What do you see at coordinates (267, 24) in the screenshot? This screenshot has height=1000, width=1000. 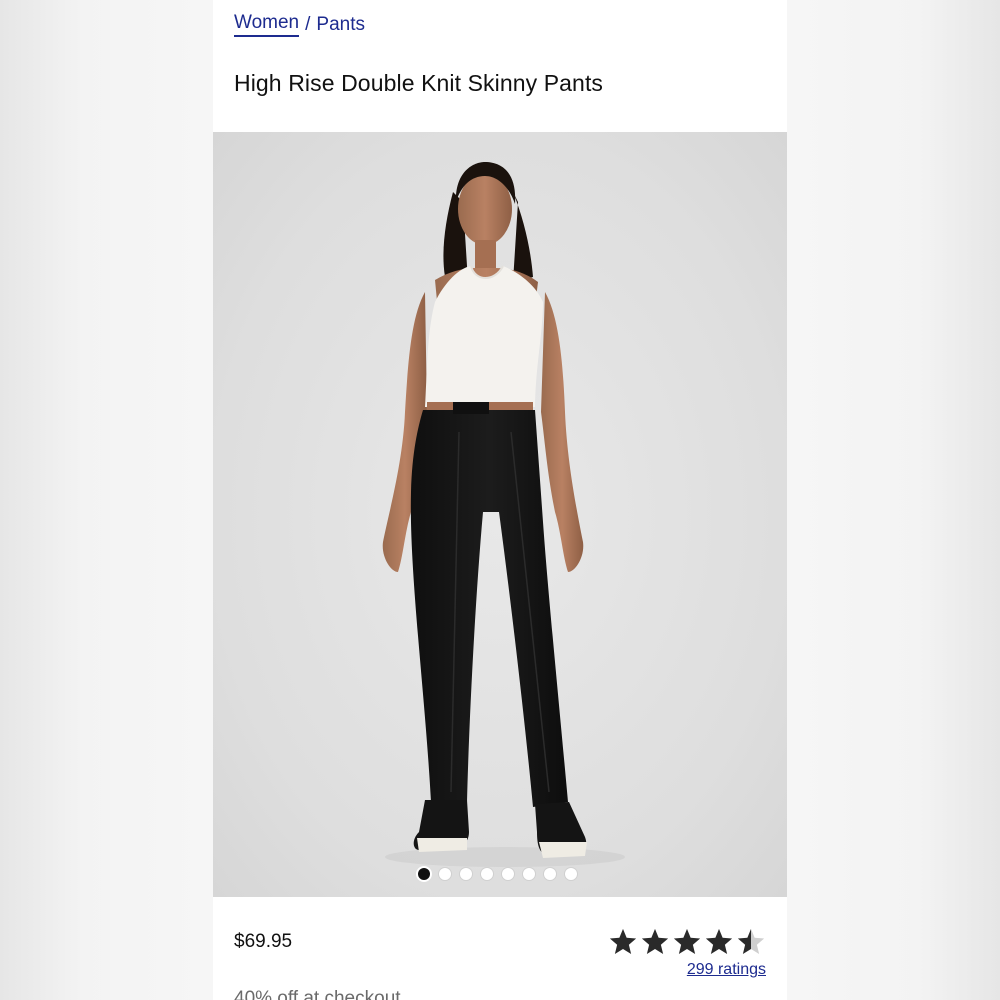 I see `breadcrumb-women-link: Women` at bounding box center [267, 24].